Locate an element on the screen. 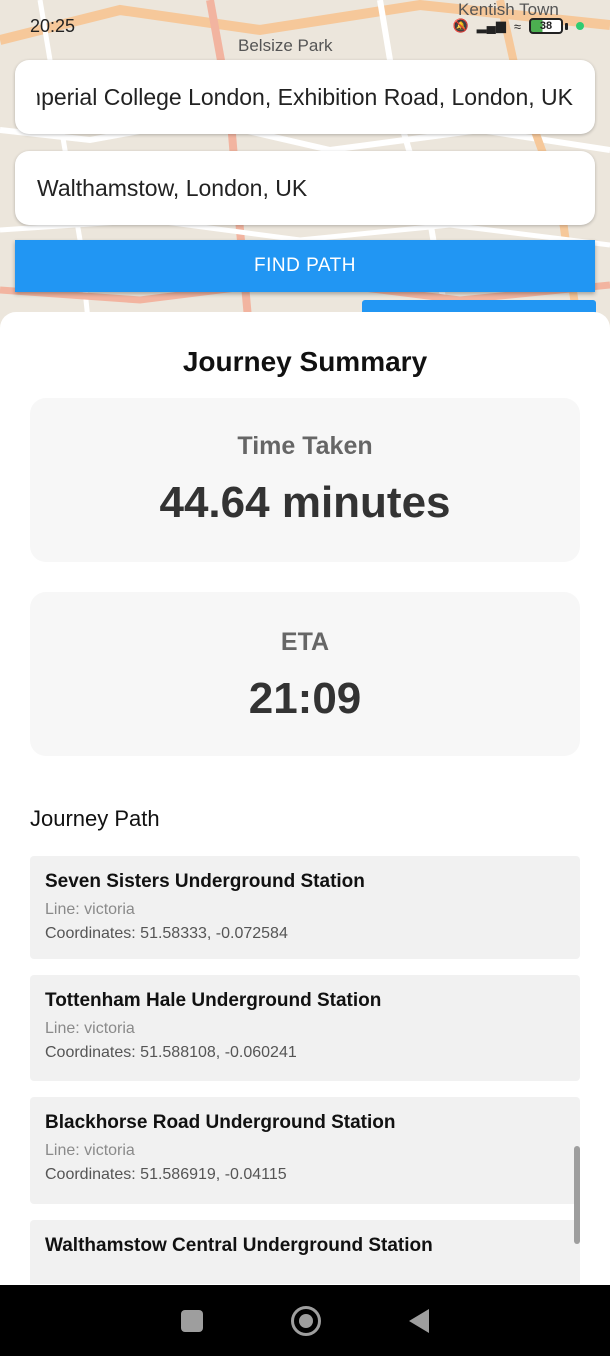 This screenshot has width=610, height=1356. origin-input is located at coordinates (305, 97).